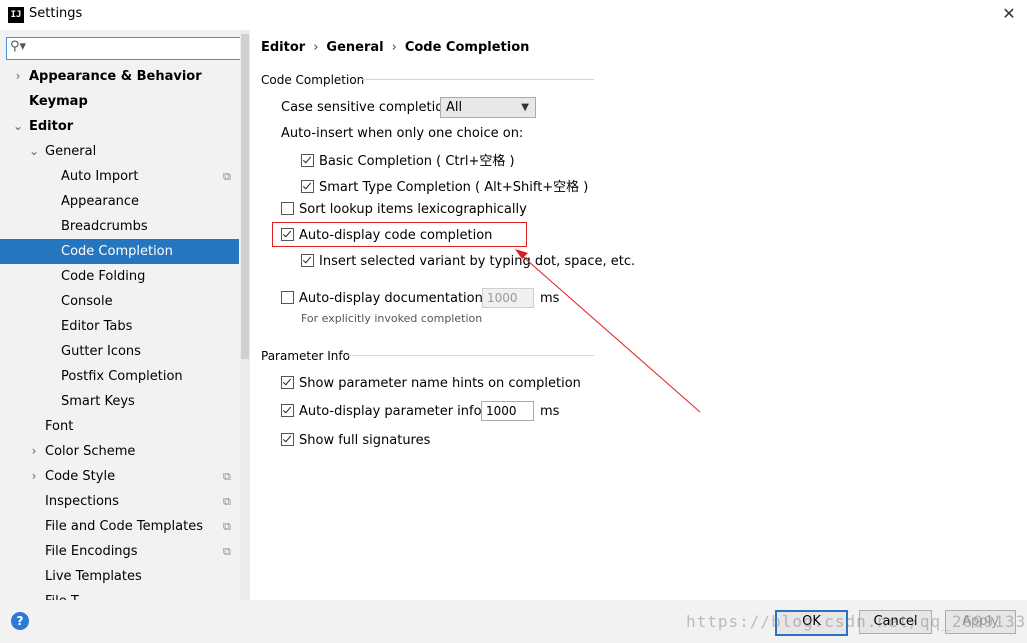 Image resolution: width=1027 pixels, height=643 pixels. Describe the element at coordinates (508, 298) in the screenshot. I see `docs-delay-input` at that location.